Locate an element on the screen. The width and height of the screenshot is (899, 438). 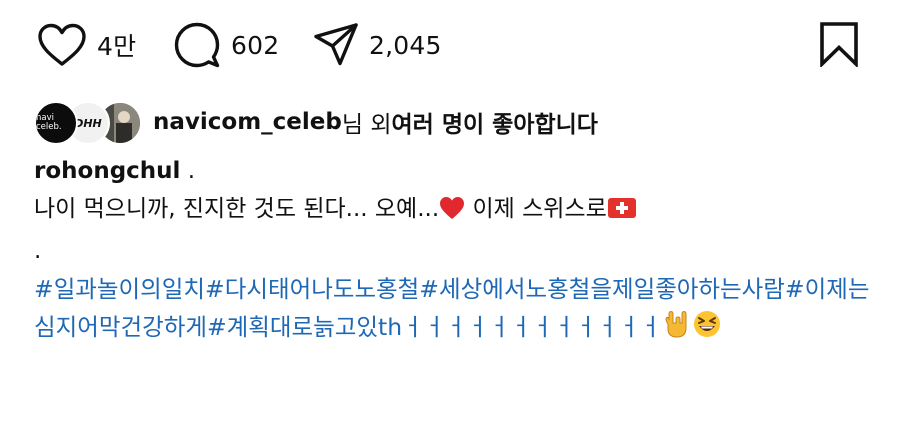
caption-line: 나이 먹으니까, 진지한 것도 된다... 오예... 이제 스위스로 is located at coordinates (454, 211).